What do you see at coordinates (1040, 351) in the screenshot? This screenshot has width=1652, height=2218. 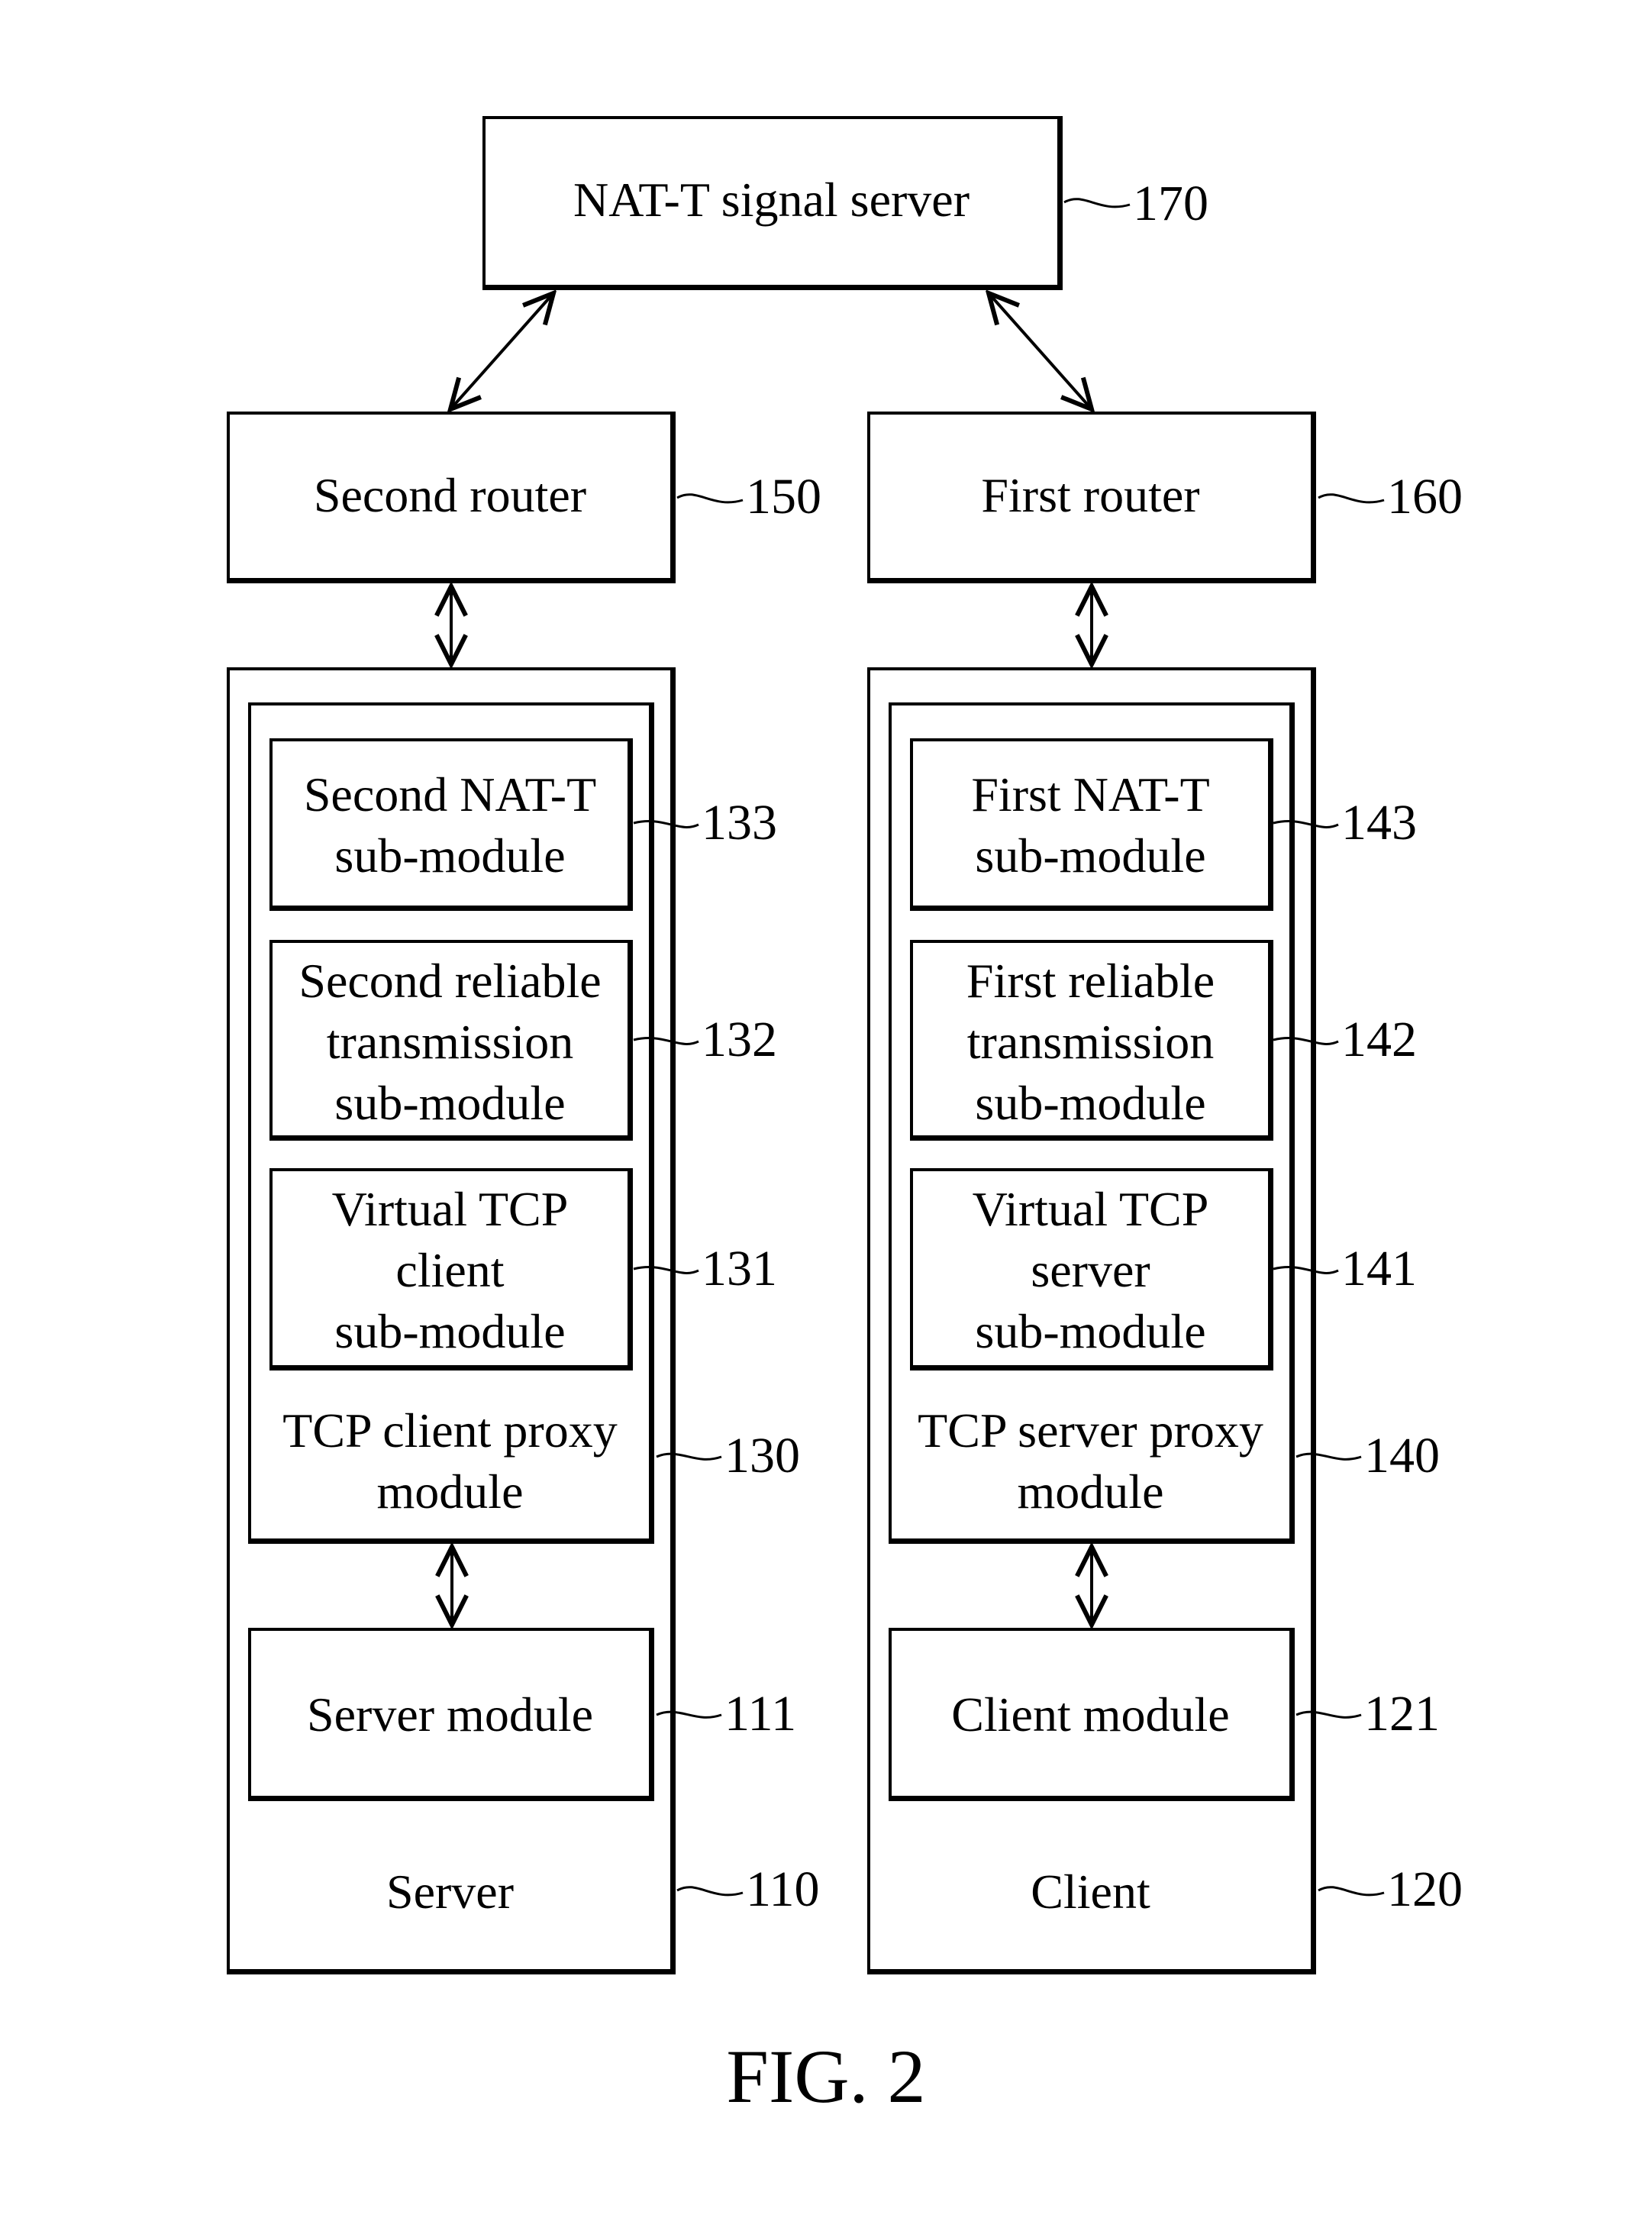 I see `arrow-nat-first-router` at bounding box center [1040, 351].